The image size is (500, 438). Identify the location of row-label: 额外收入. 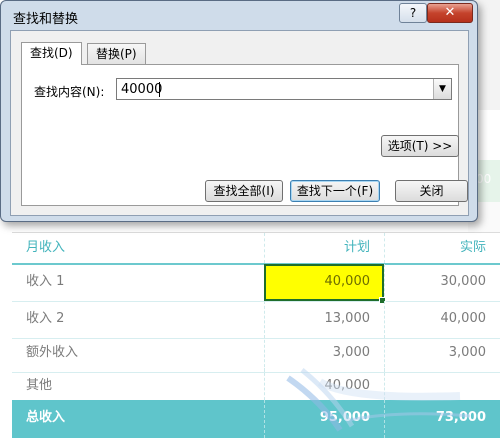
(138, 353).